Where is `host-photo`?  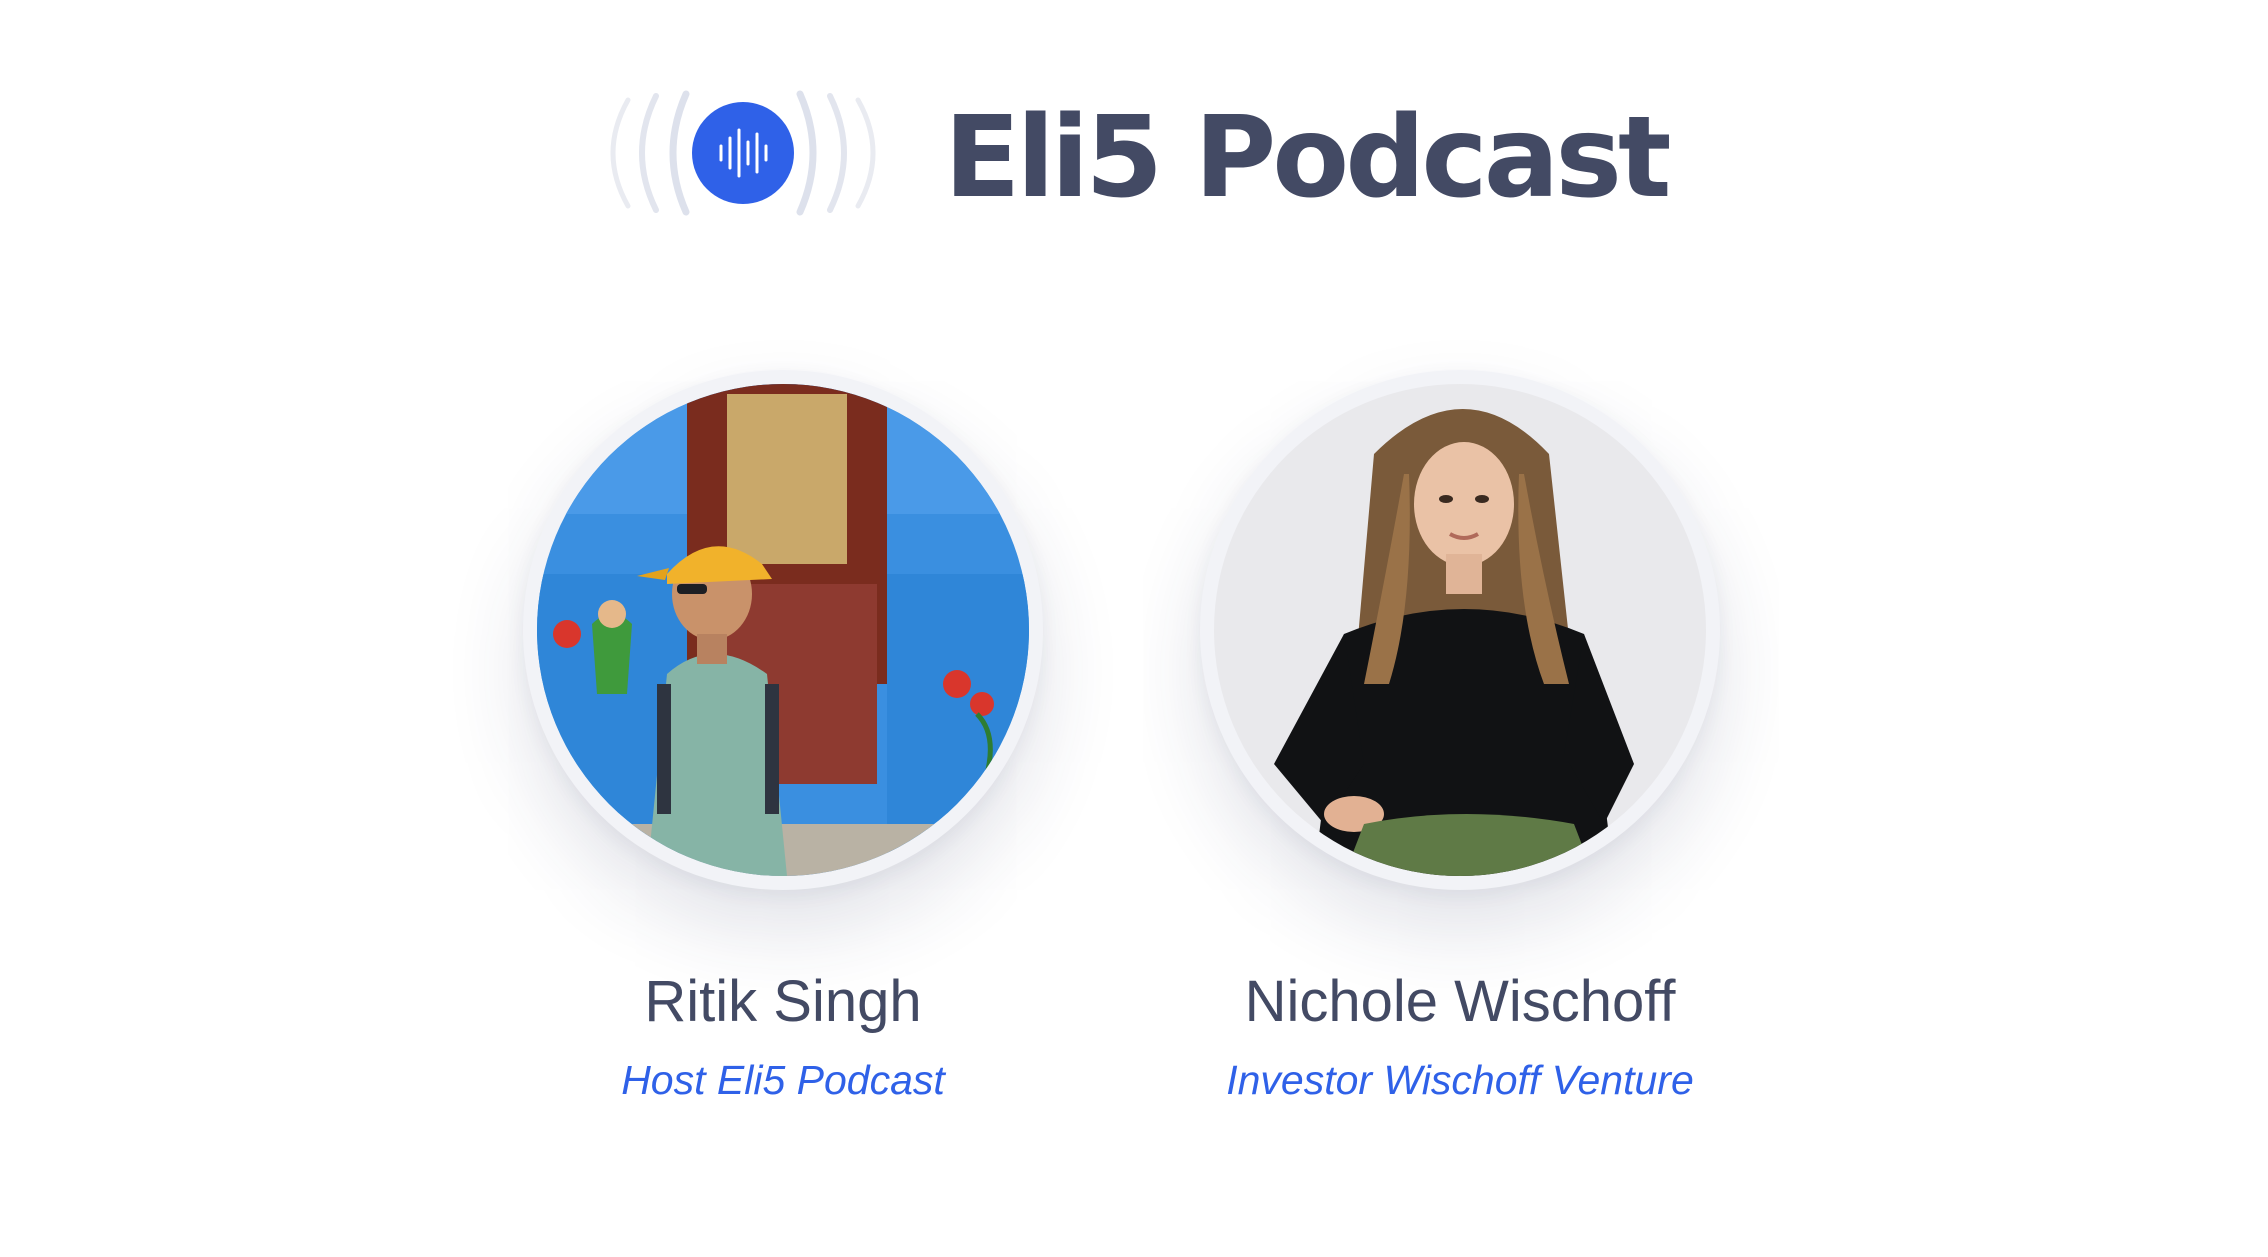
host-photo is located at coordinates (783, 630).